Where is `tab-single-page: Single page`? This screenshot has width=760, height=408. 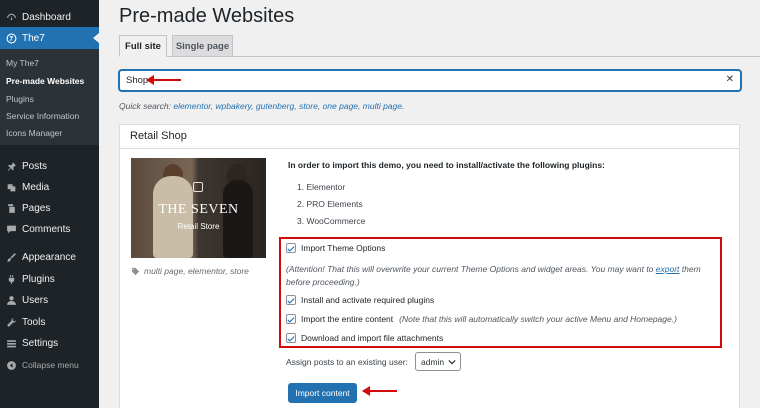 tab-single-page: Single page is located at coordinates (202, 46).